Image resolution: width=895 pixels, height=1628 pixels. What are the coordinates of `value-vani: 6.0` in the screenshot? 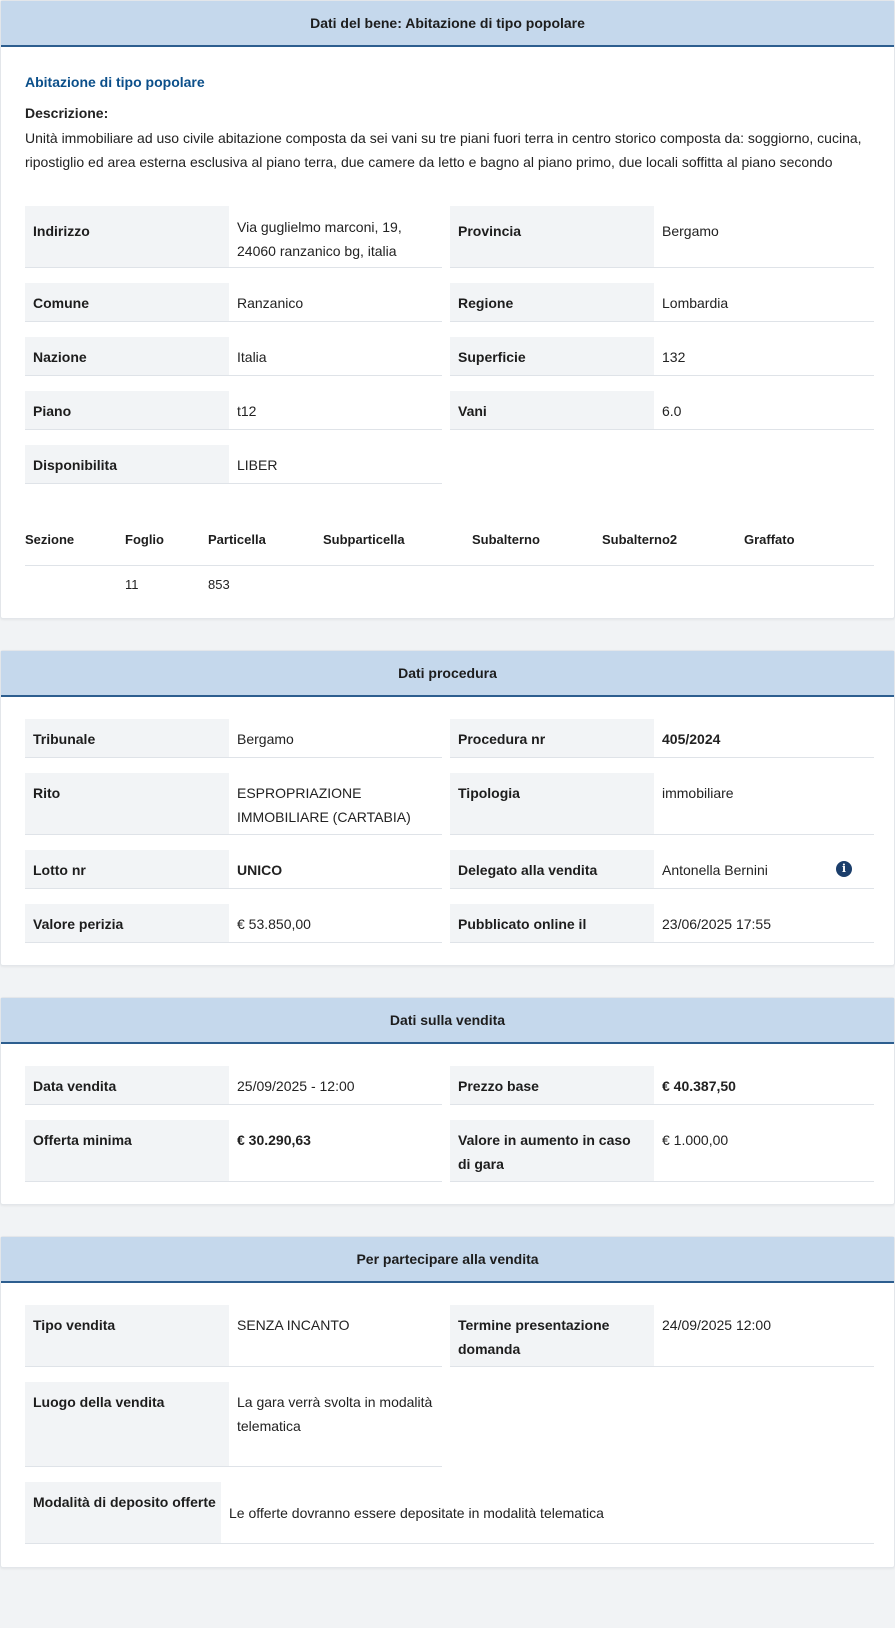 It's located at (764, 410).